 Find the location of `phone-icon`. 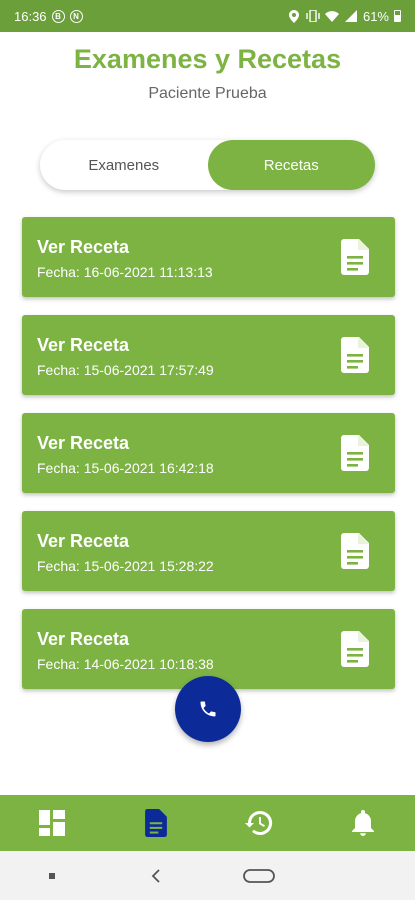

phone-icon is located at coordinates (208, 709).